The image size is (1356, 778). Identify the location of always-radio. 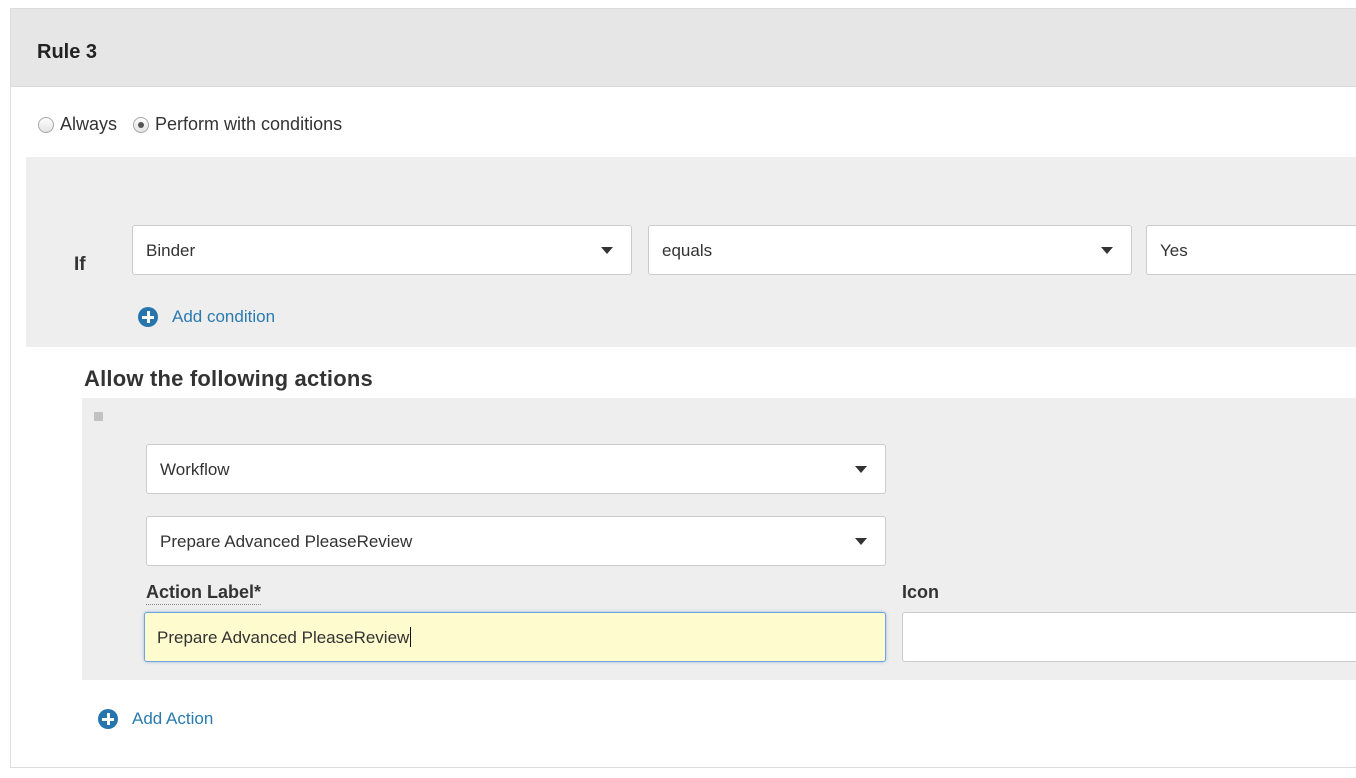
(46, 124).